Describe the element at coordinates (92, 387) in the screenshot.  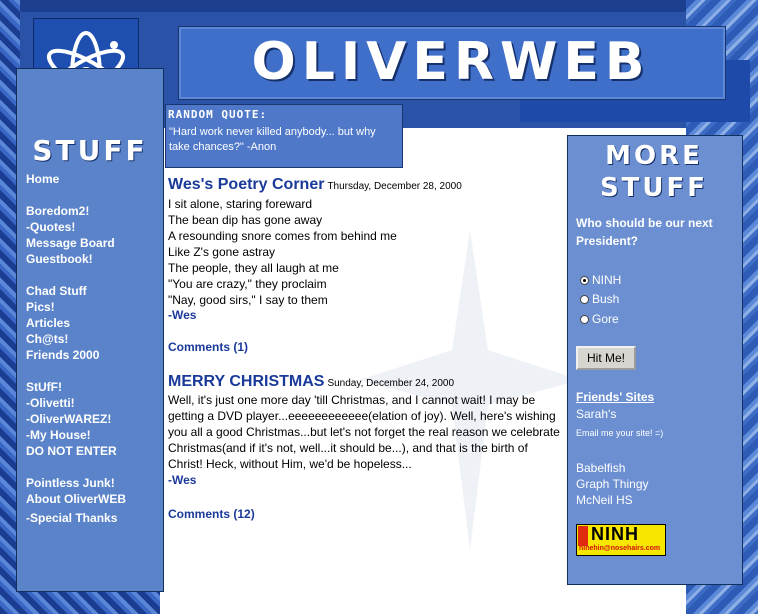
I see `nav-stuff: StUfF!` at that location.